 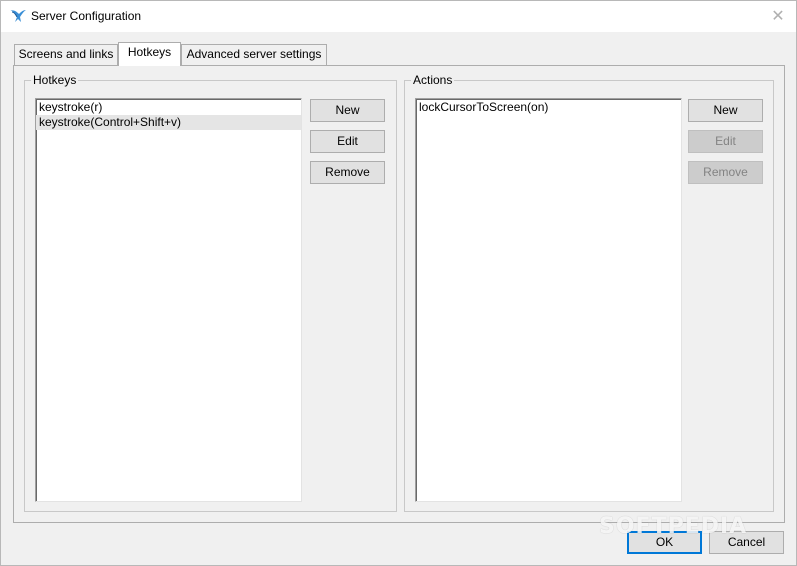 What do you see at coordinates (725, 110) in the screenshot?
I see `action-new-button: New` at bounding box center [725, 110].